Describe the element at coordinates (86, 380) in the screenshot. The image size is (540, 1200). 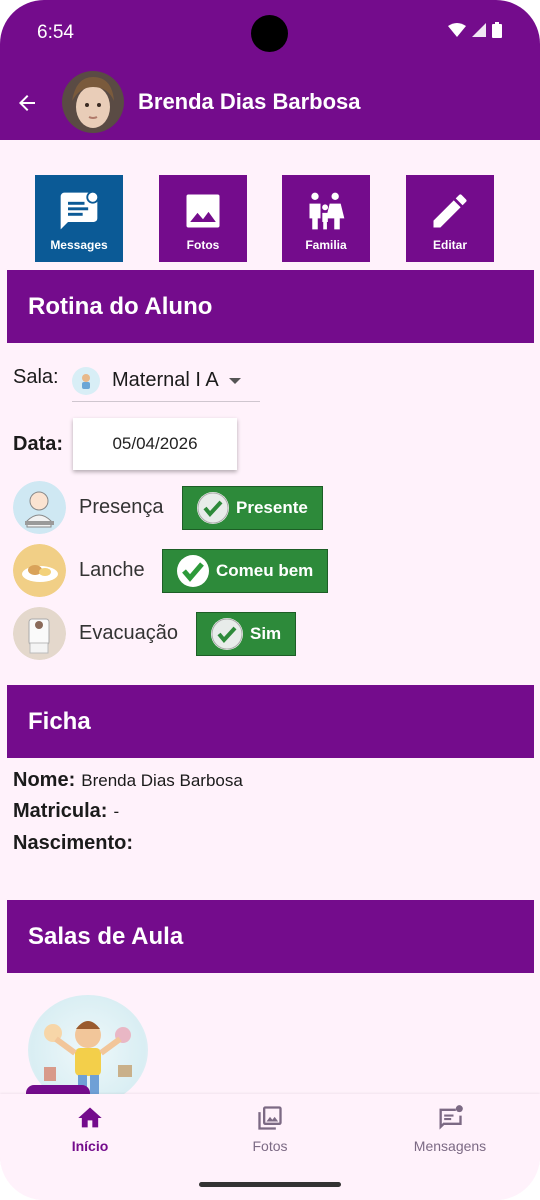
I see `class-icon` at that location.